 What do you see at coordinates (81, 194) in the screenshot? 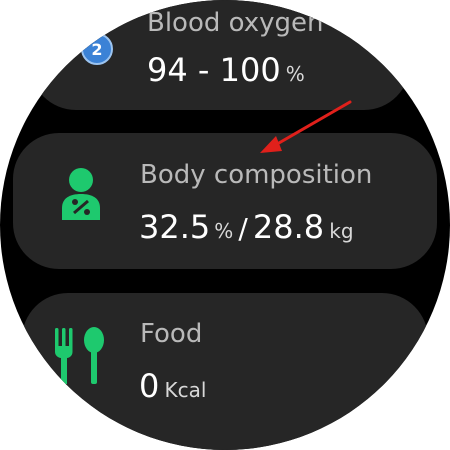
I see `body-composition-icon` at bounding box center [81, 194].